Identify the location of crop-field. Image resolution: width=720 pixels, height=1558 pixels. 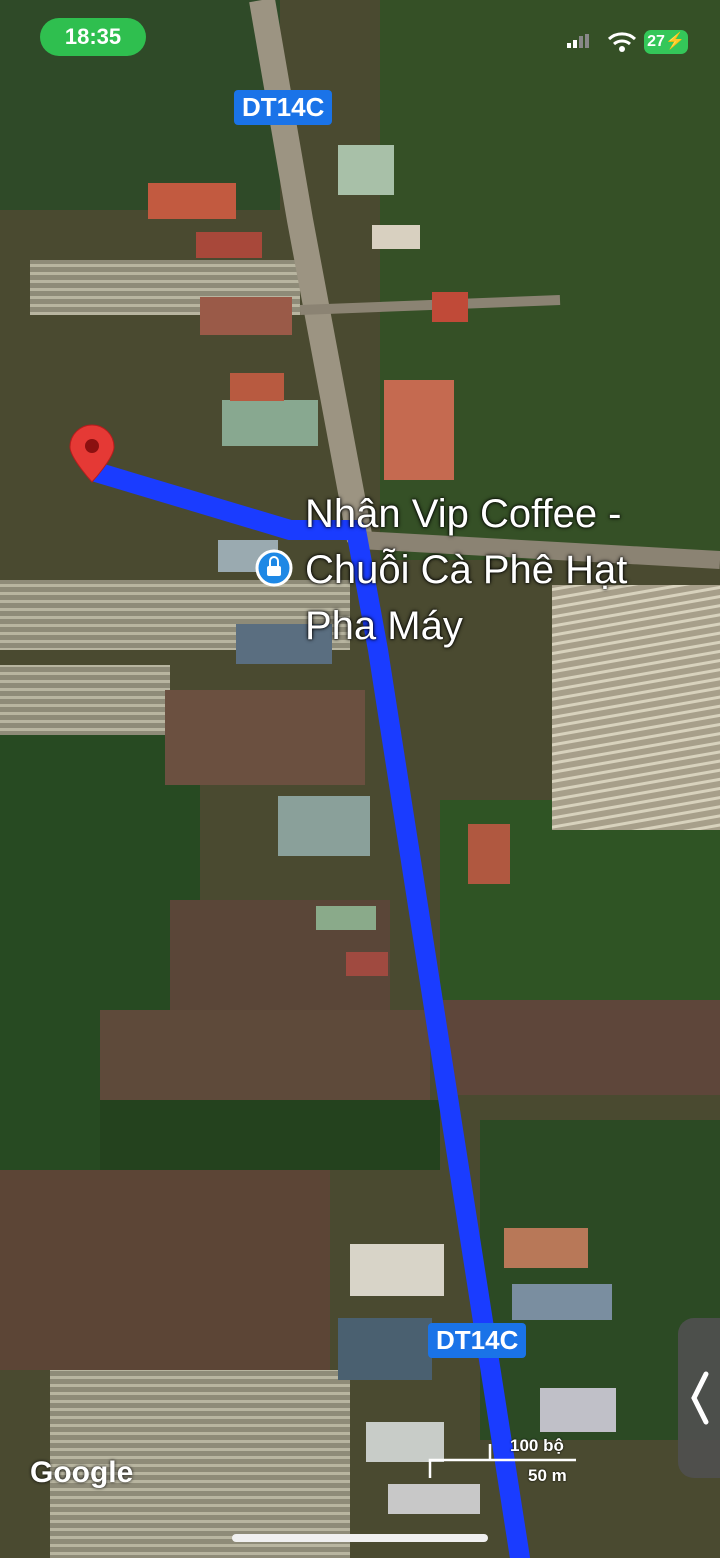
(85, 700).